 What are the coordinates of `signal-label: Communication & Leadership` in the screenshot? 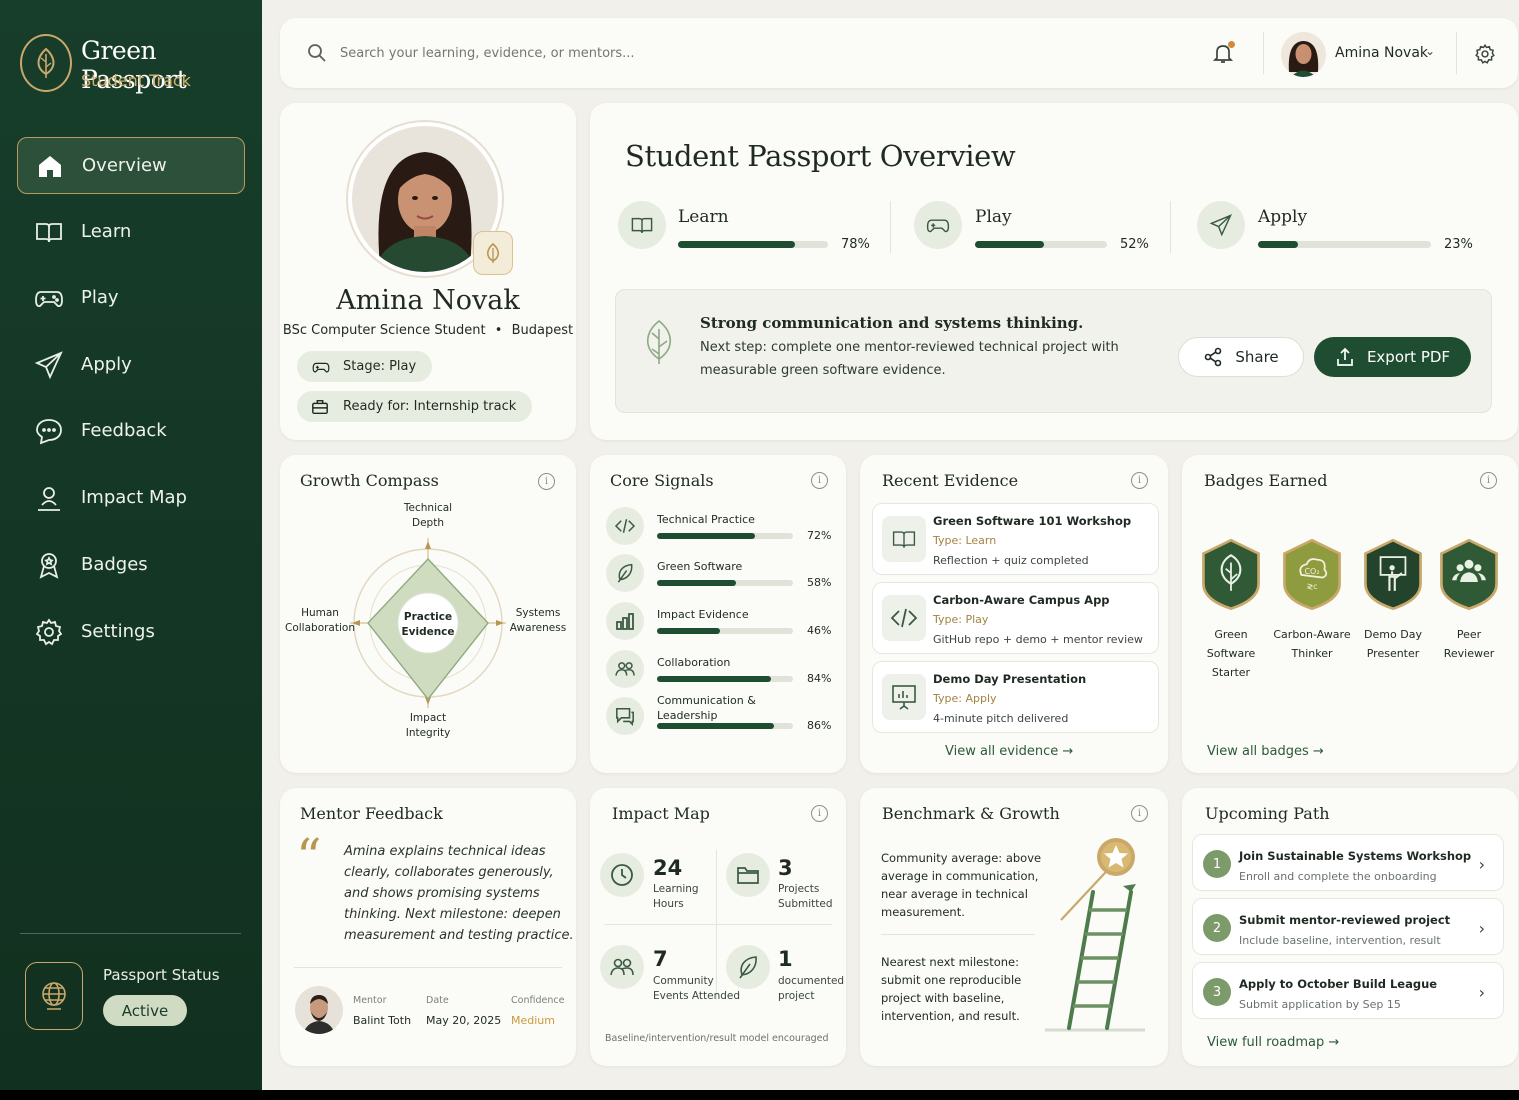 It's located at (706, 708).